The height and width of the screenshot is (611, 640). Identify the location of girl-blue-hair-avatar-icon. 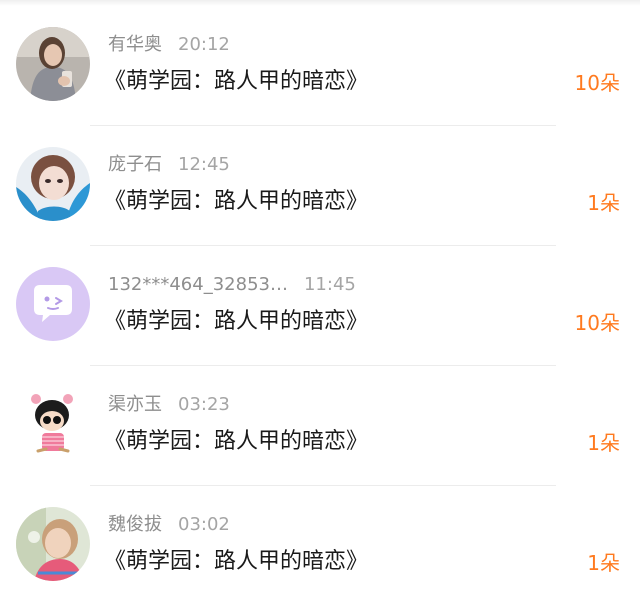
(53, 184).